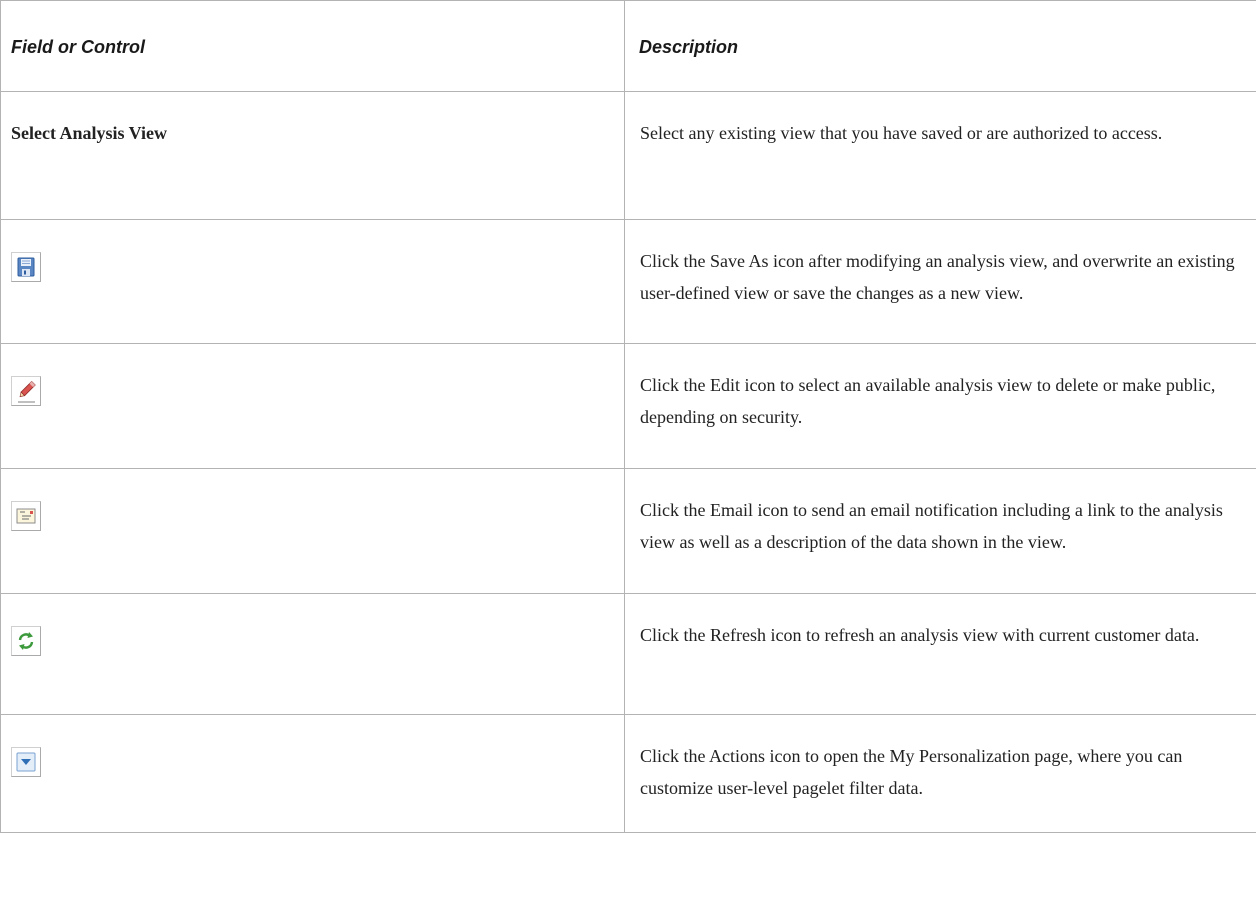  I want to click on column-header-description: Description, so click(940, 46).